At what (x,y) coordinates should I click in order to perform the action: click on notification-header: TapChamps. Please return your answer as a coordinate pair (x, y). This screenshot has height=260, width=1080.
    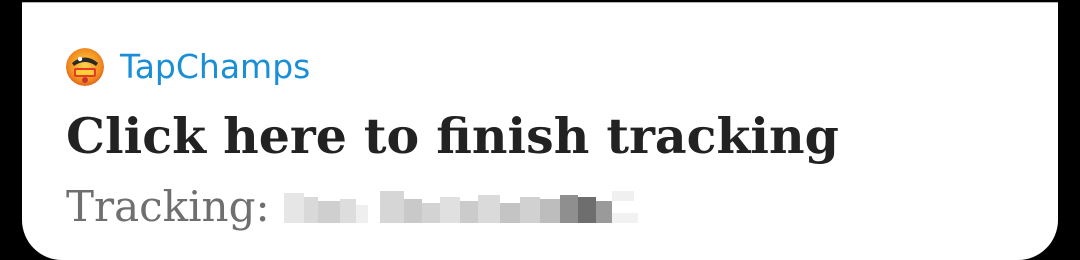
    Looking at the image, I should click on (188, 67).